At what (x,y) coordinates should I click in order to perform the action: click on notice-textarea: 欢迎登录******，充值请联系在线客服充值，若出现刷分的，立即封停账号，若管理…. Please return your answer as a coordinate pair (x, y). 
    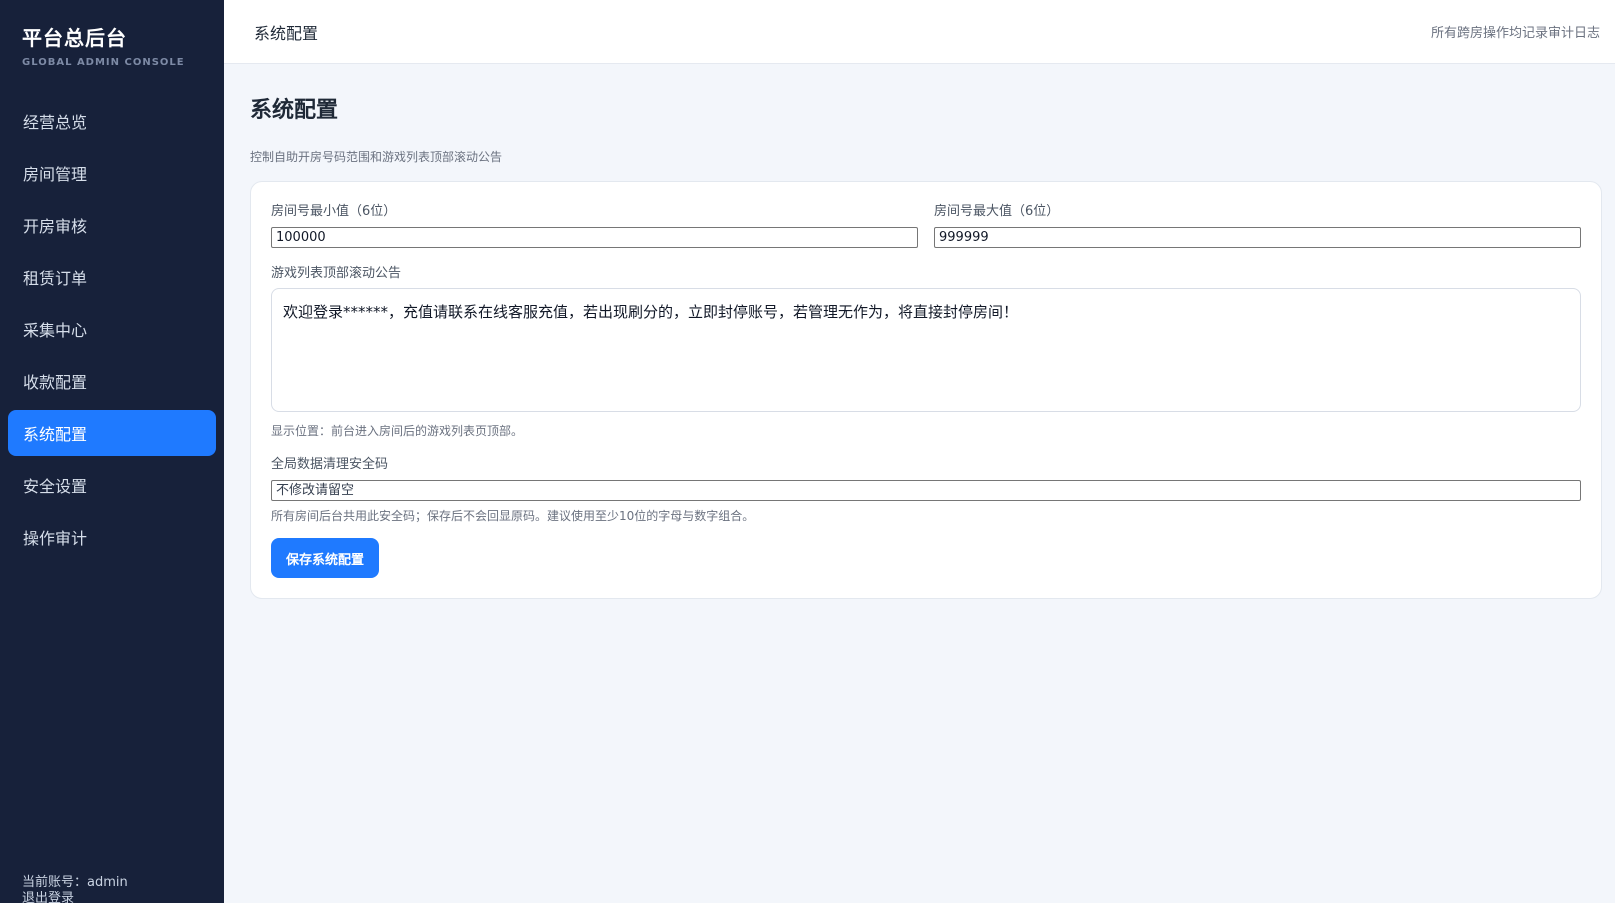
    Looking at the image, I should click on (926, 350).